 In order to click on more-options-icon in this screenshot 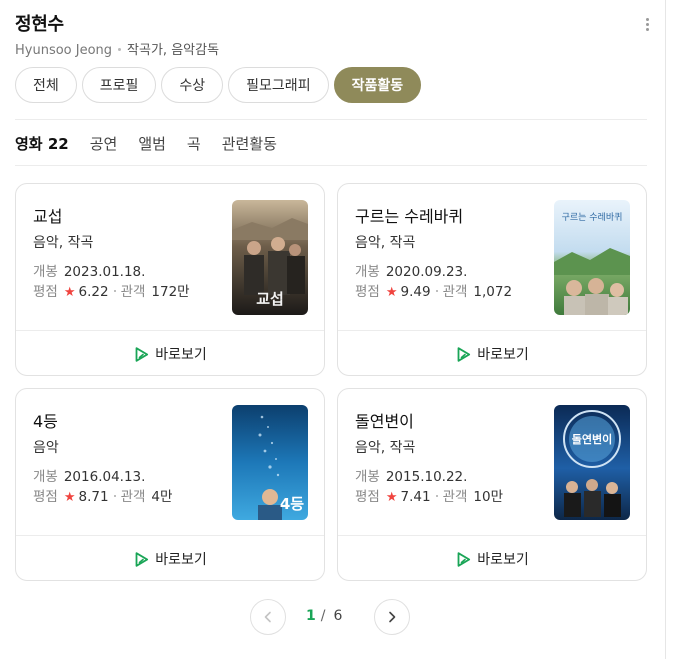, I will do `click(647, 27)`.